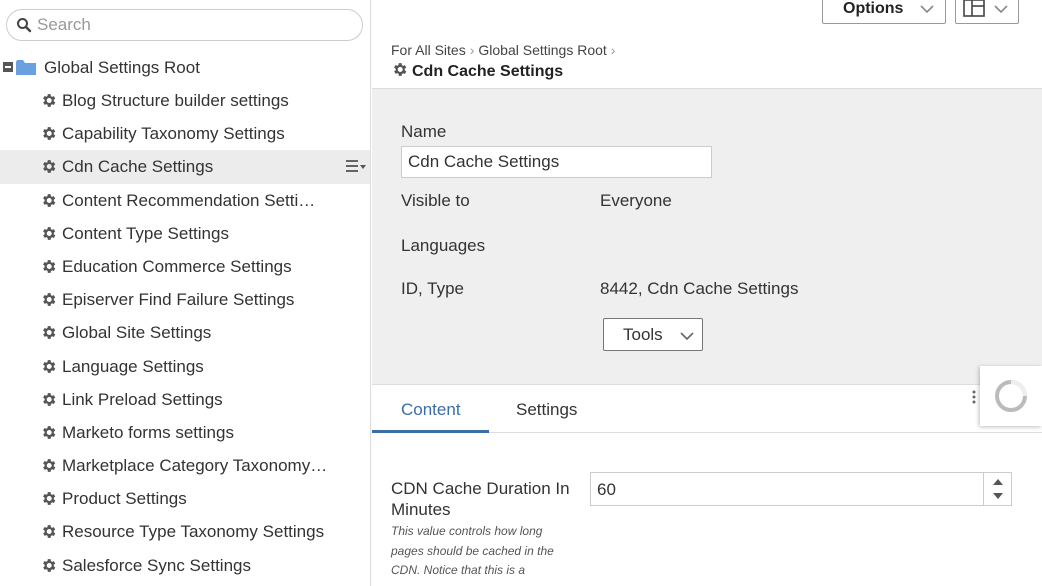 This screenshot has width=1042, height=586. I want to click on tree-item-label: Language Settings, so click(133, 366).